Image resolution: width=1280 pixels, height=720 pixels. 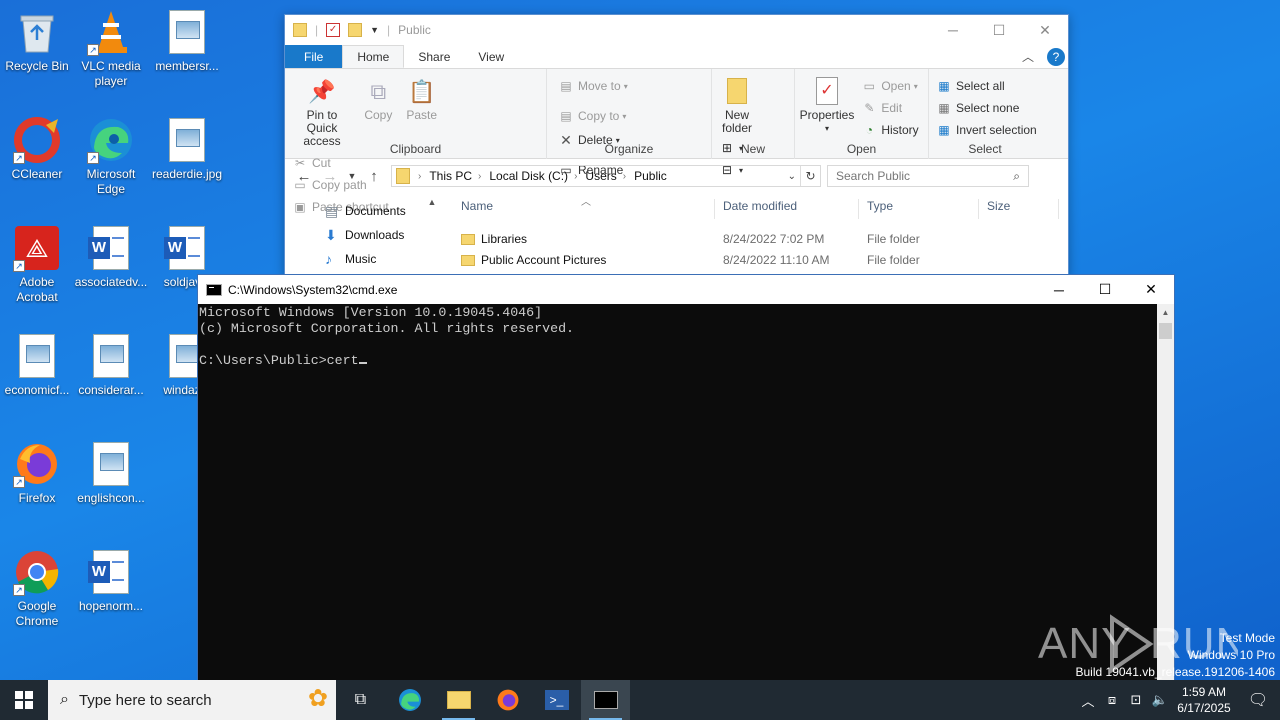 I want to click on address-dropdown-icon: ⌄, so click(x=792, y=176).